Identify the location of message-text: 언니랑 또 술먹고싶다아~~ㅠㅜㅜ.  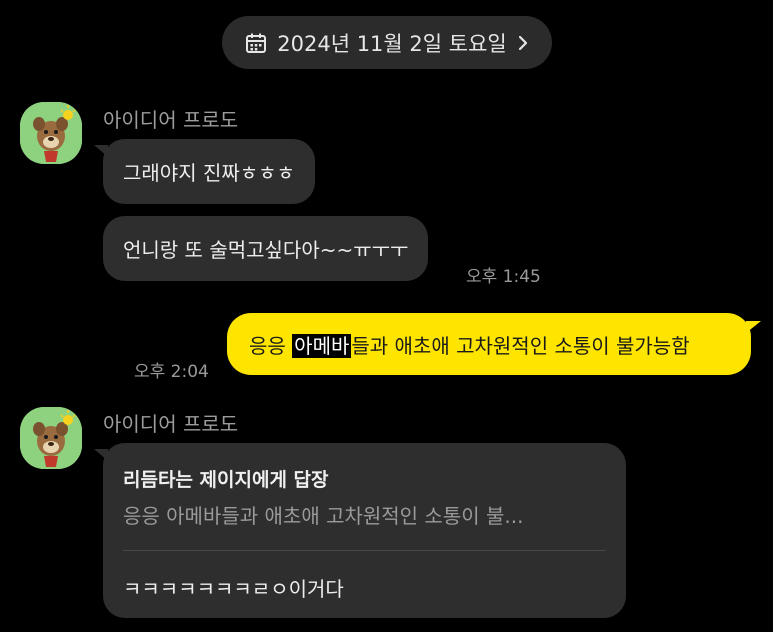
(266, 250).